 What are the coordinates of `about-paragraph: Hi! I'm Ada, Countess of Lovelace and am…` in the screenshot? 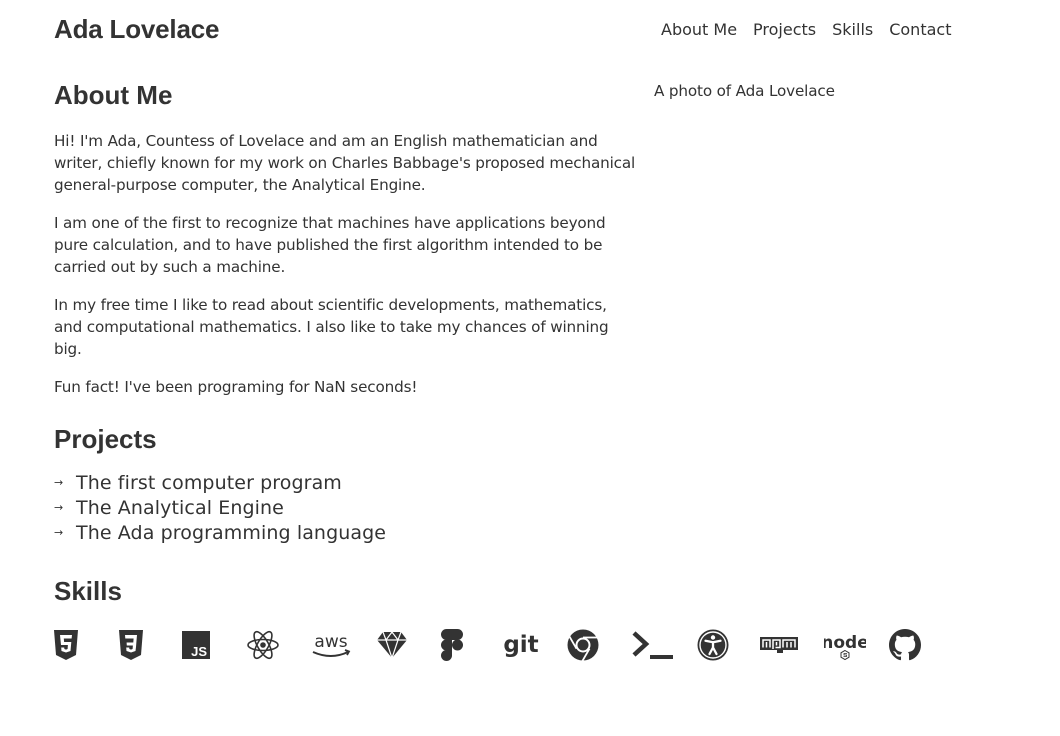 It's located at (345, 163).